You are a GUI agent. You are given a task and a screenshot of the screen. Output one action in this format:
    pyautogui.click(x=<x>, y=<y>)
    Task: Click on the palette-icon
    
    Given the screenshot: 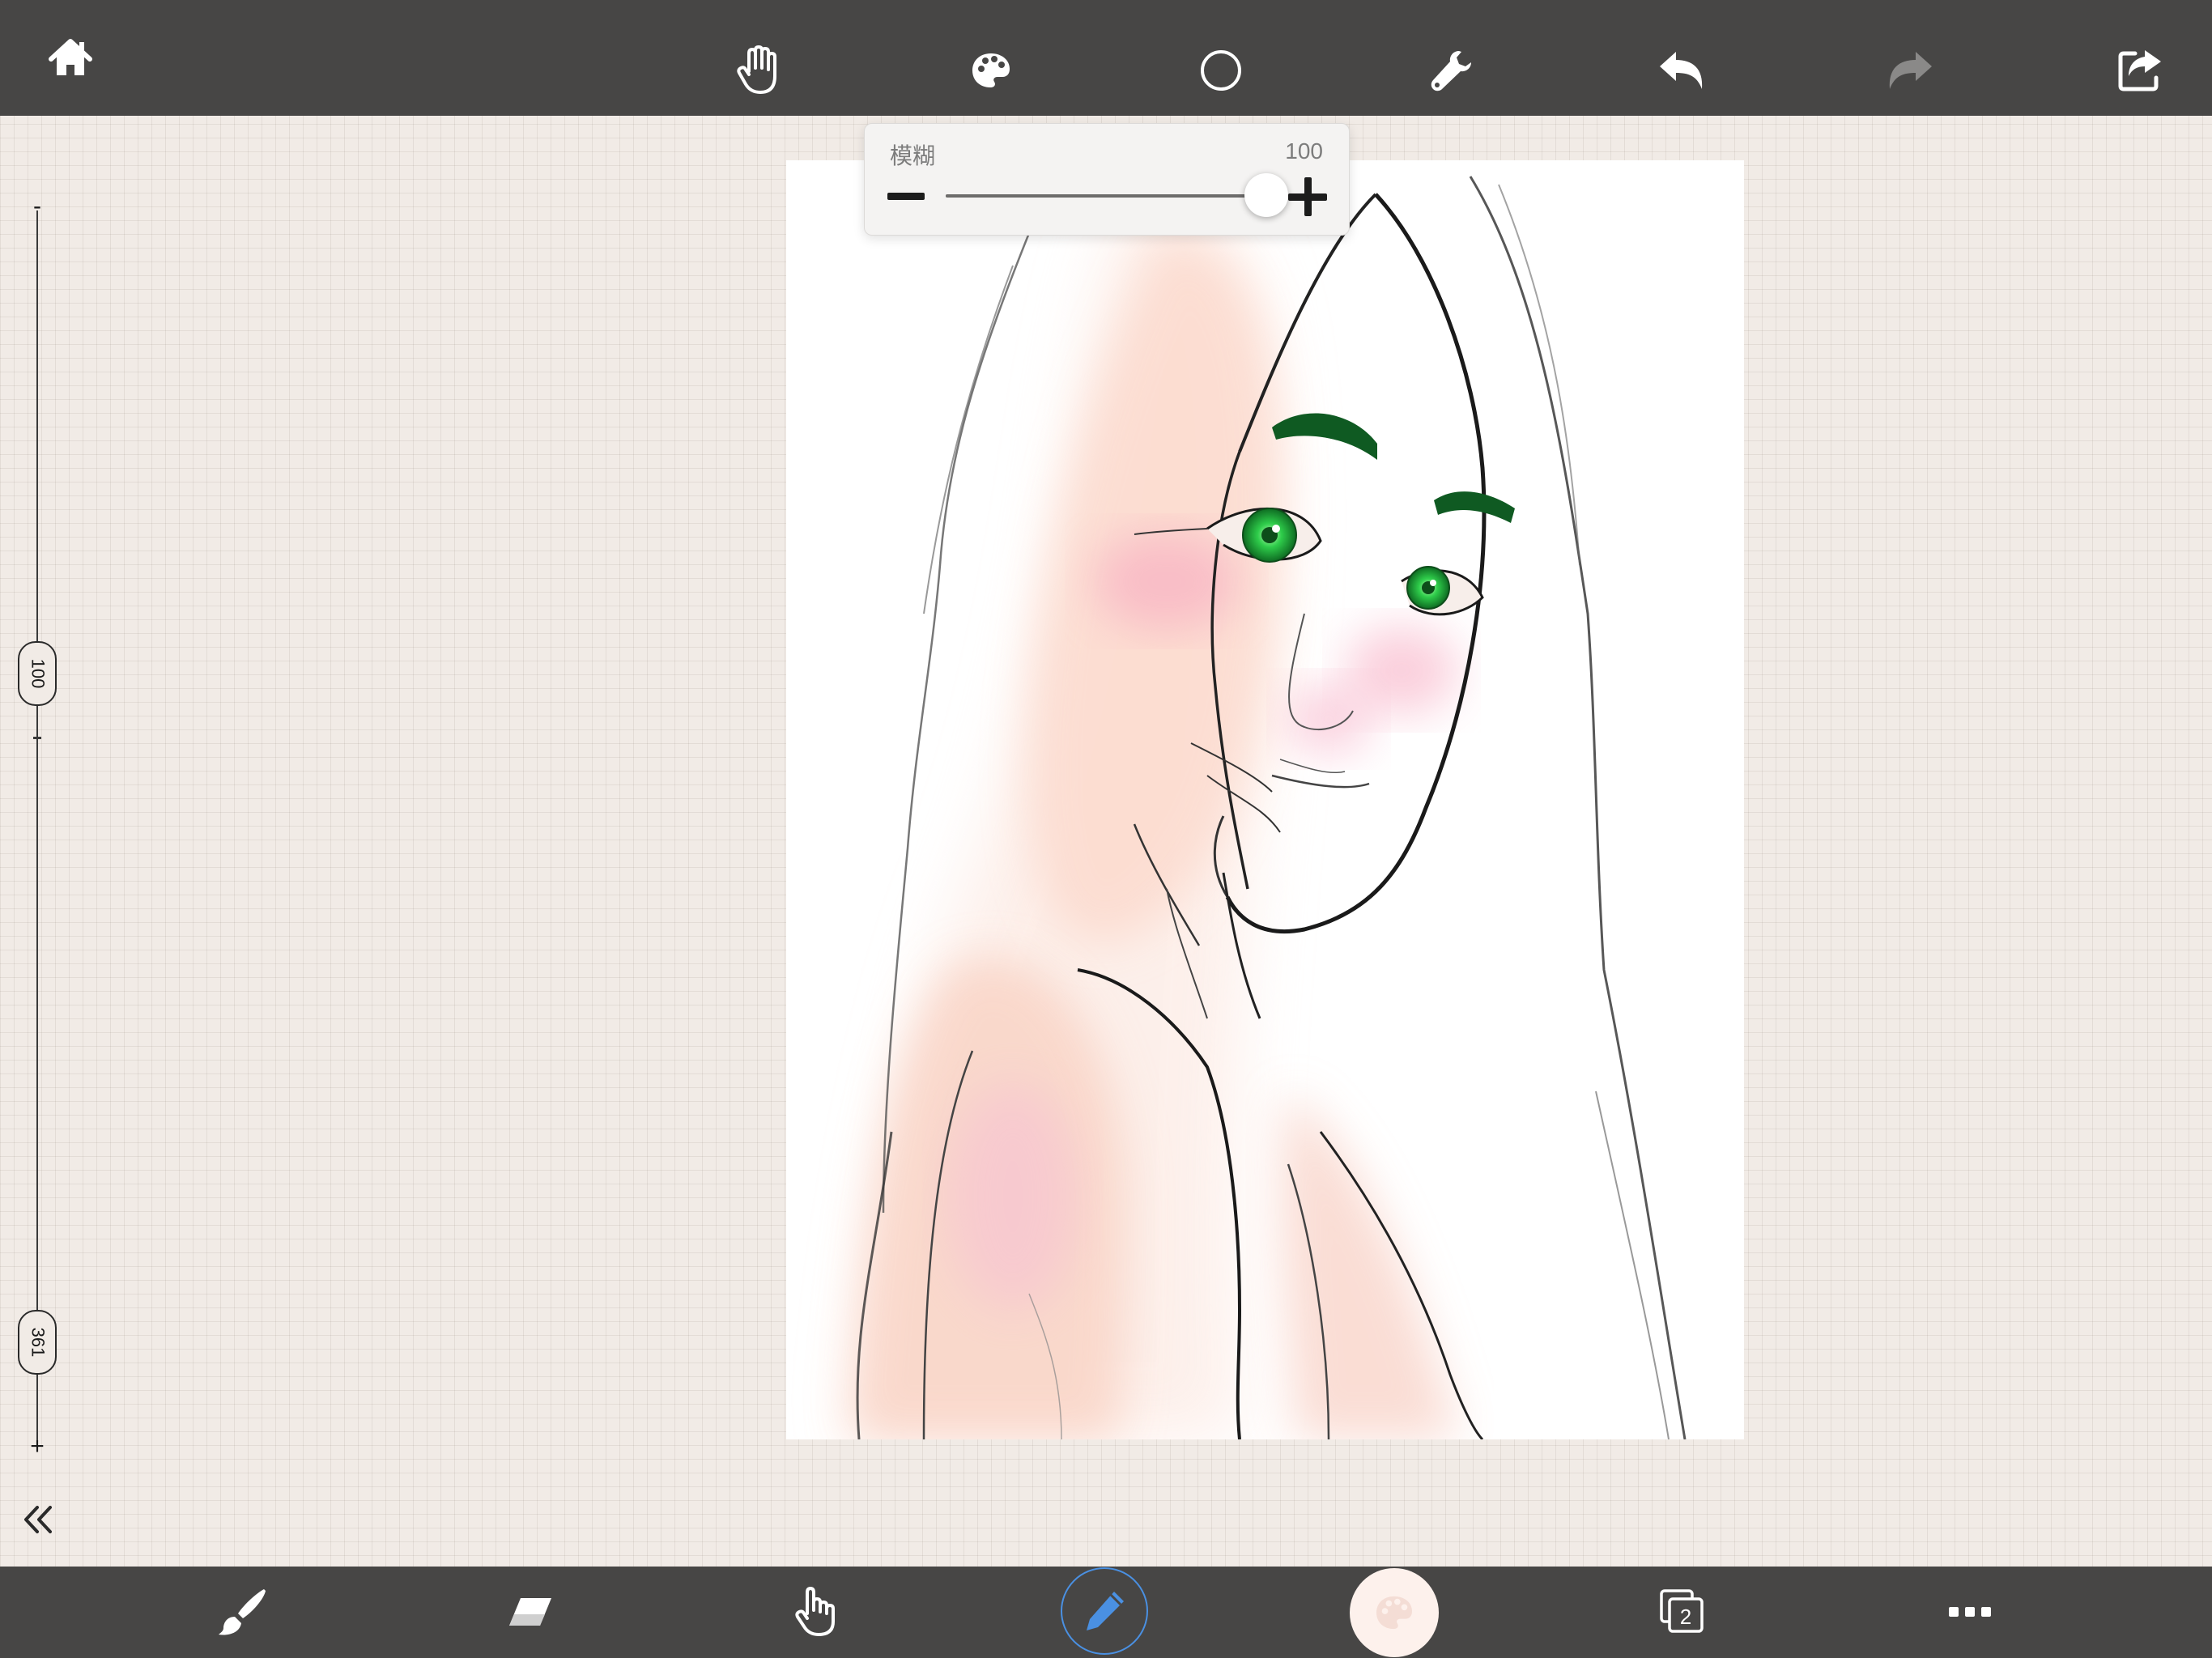 What is the action you would take?
    pyautogui.click(x=991, y=70)
    